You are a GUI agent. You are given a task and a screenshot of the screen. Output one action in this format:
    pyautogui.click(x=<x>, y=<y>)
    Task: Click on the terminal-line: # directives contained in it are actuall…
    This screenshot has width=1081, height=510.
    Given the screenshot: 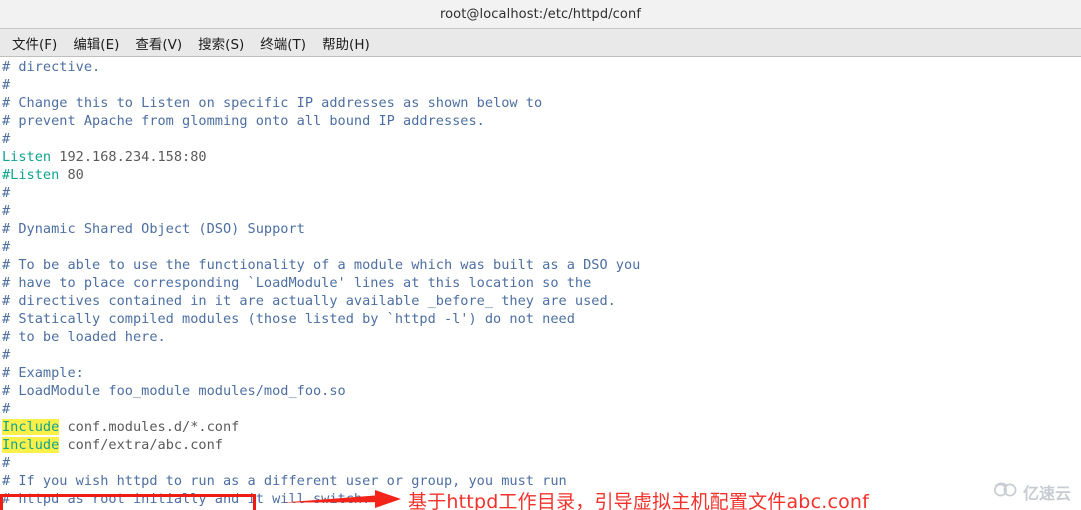 What is the action you would take?
    pyautogui.click(x=541, y=301)
    